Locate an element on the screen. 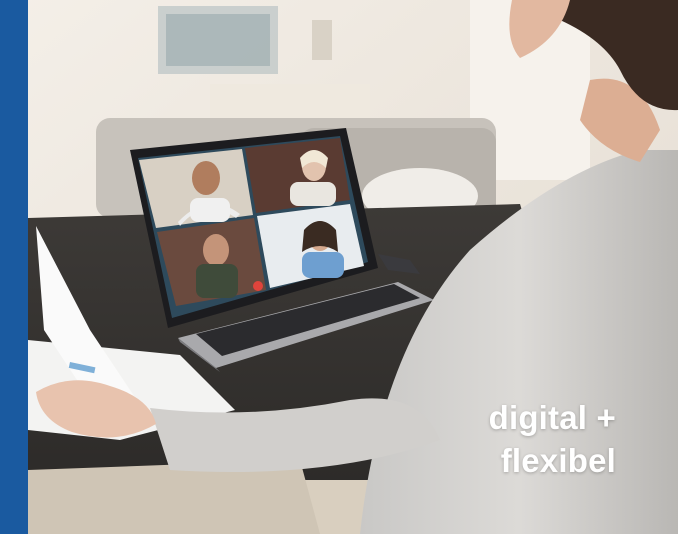  caption-line-1: digital + is located at coordinates (552, 417).